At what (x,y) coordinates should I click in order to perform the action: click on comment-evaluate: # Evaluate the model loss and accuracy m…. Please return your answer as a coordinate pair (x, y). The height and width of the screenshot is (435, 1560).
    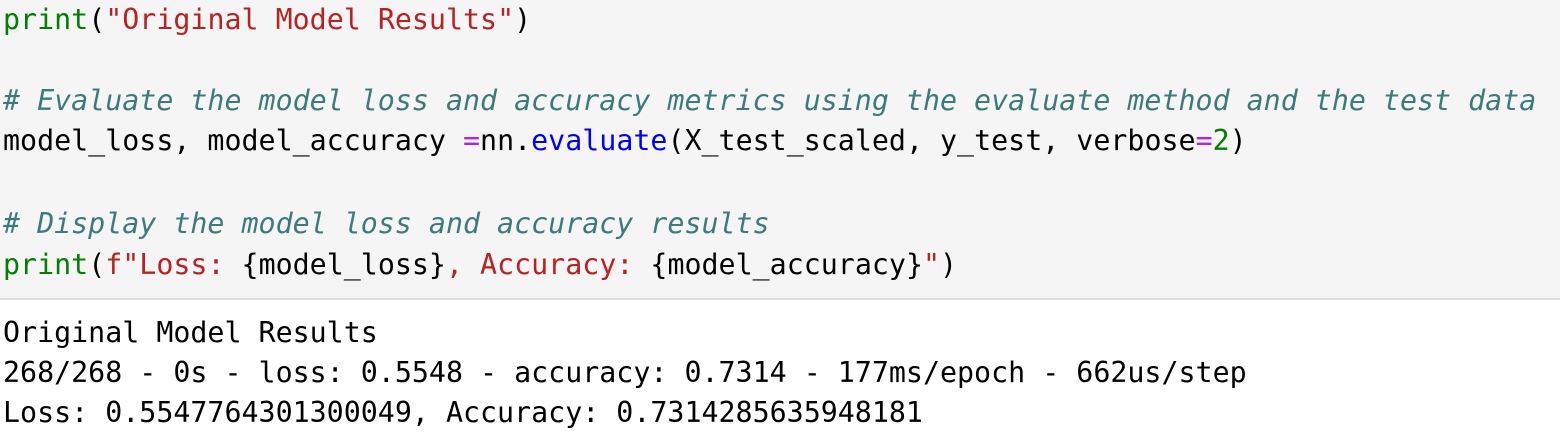
    Looking at the image, I should click on (770, 100).